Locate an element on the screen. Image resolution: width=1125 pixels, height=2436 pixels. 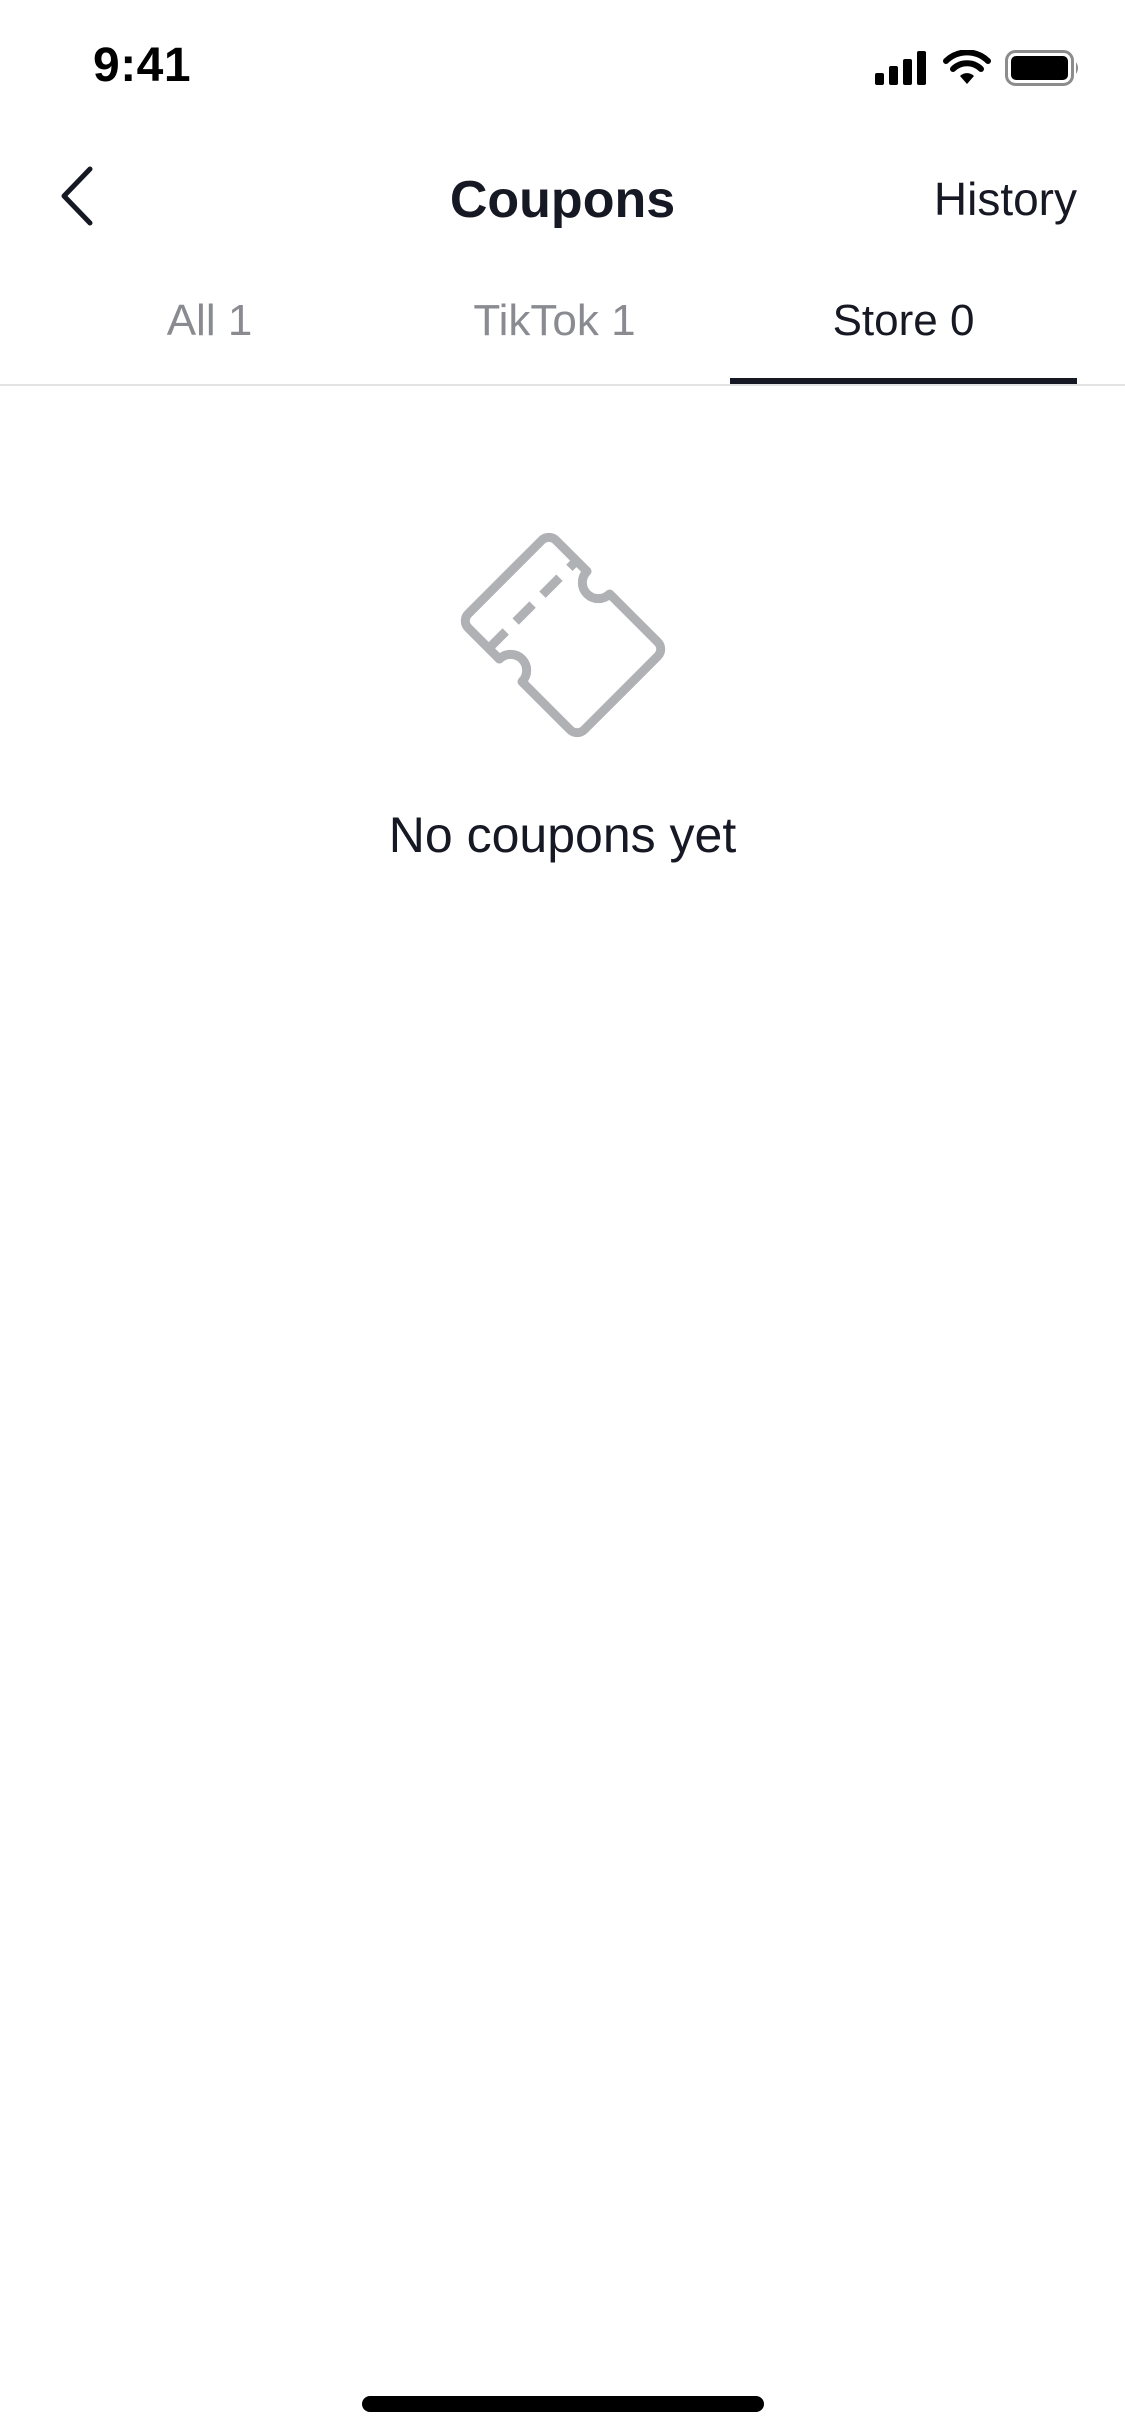
wifi-icon is located at coordinates (967, 70).